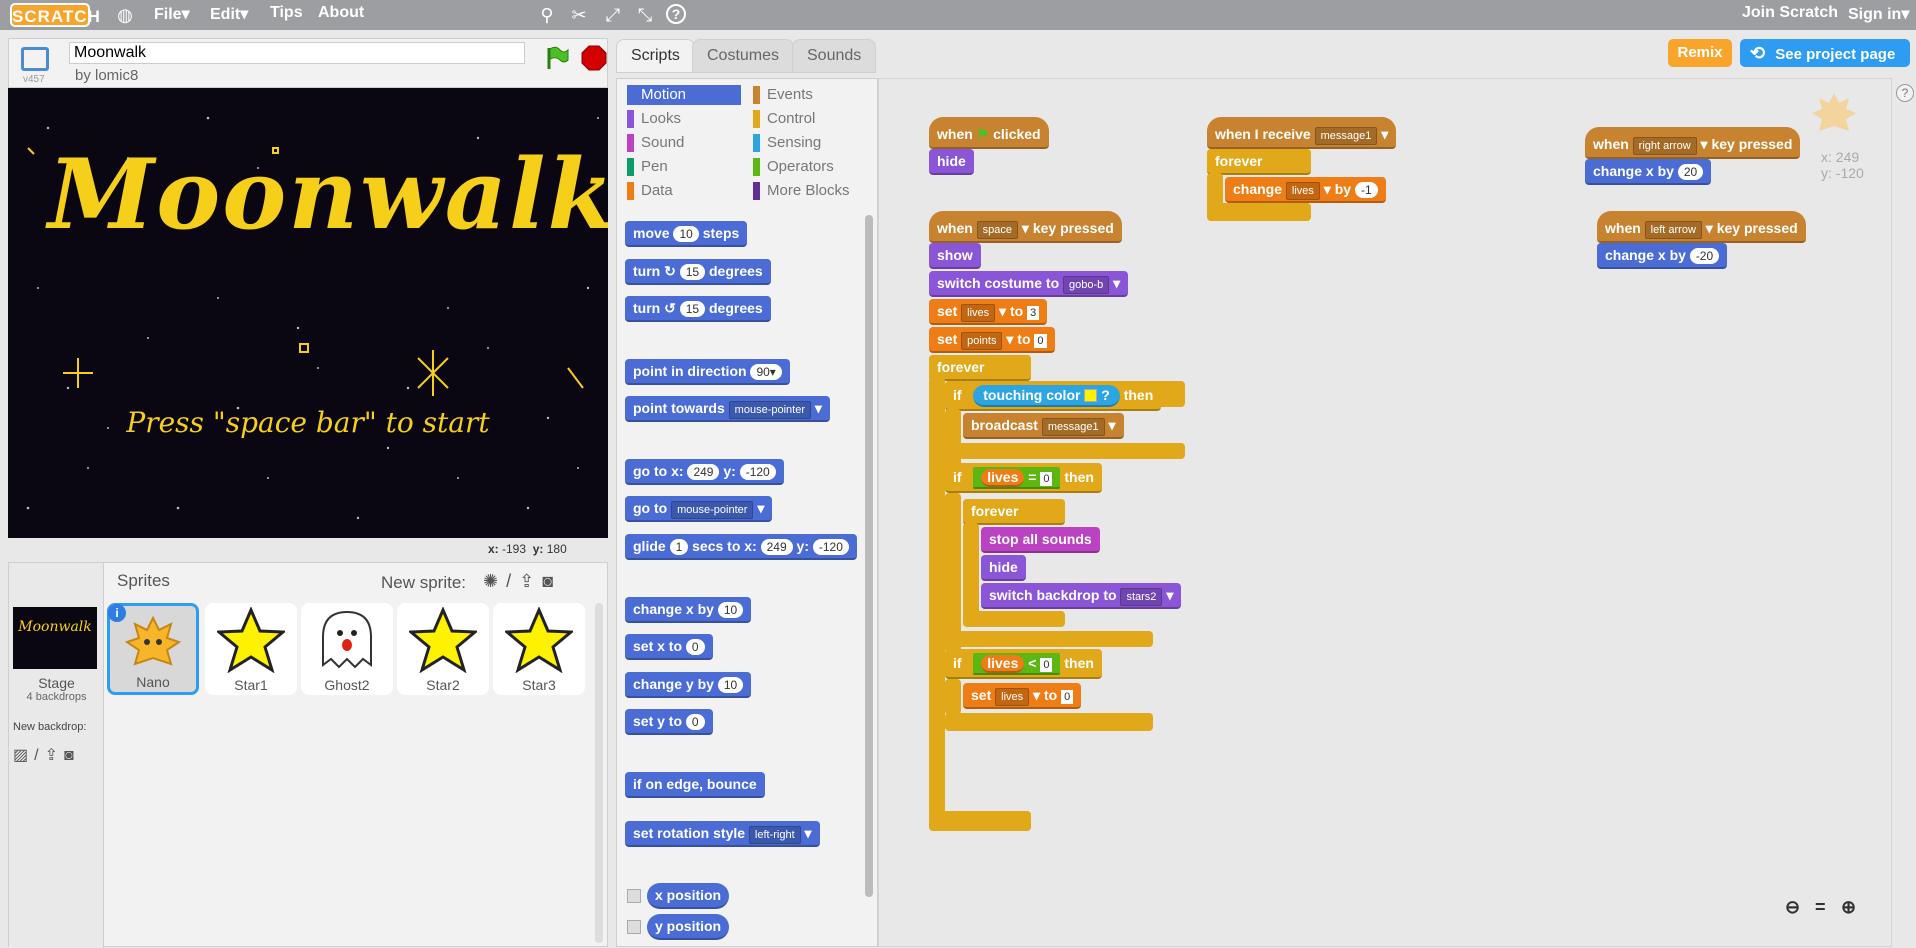  What do you see at coordinates (684, 119) in the screenshot?
I see `category-looks: Looks` at bounding box center [684, 119].